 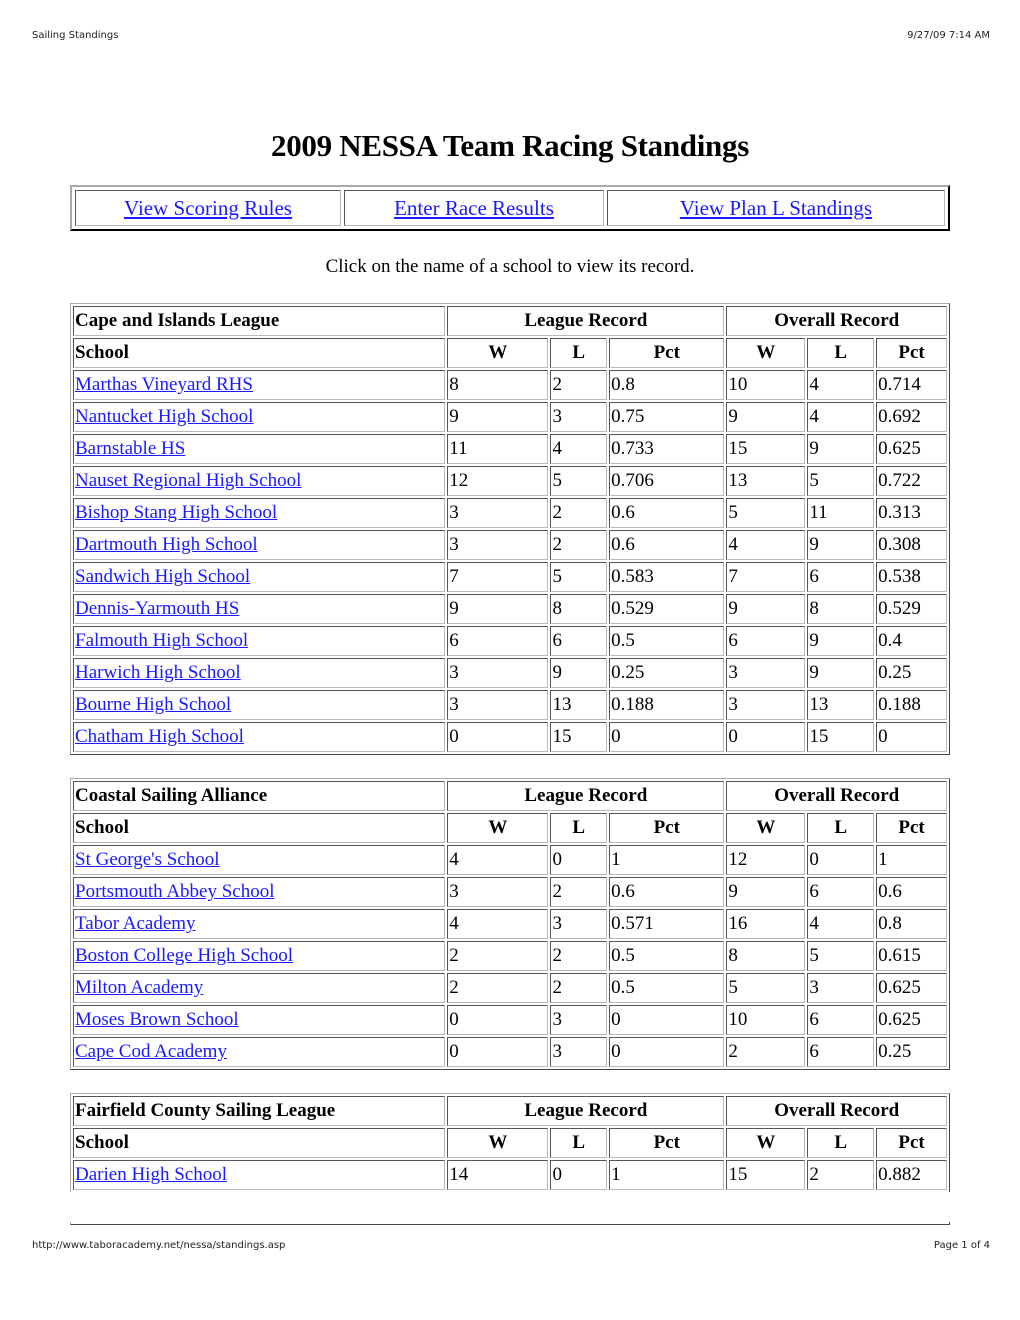 I want to click on school-link: Dartmouth High School, so click(x=166, y=544).